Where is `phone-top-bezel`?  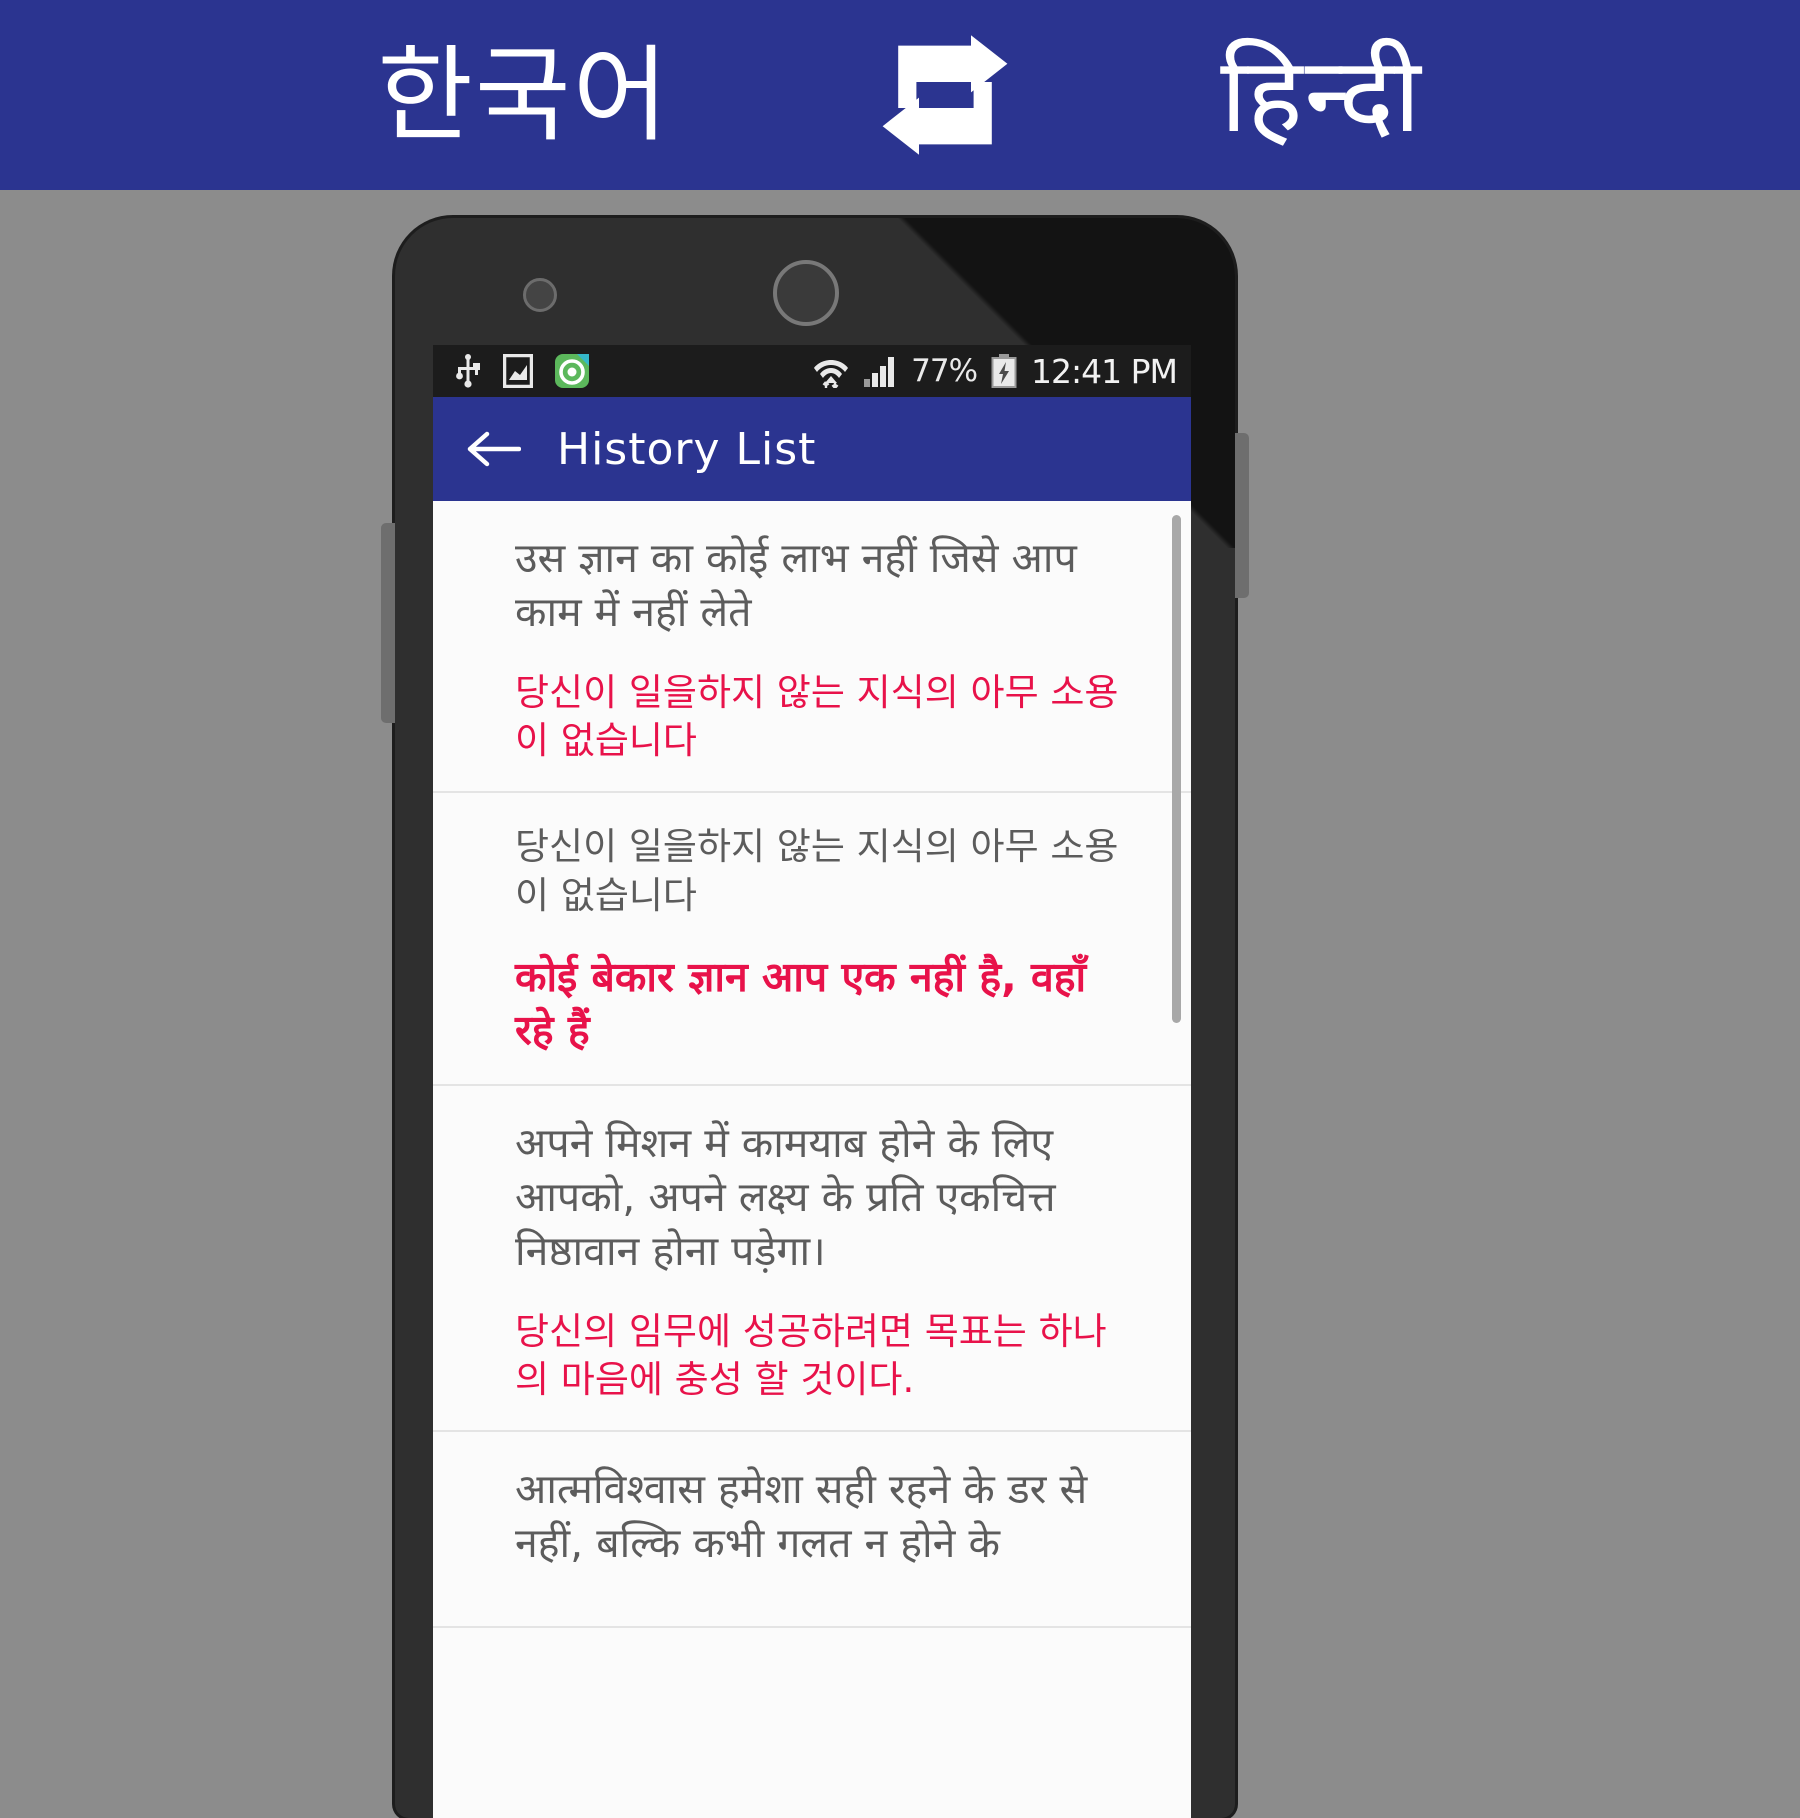
phone-top-bezel is located at coordinates (815, 288).